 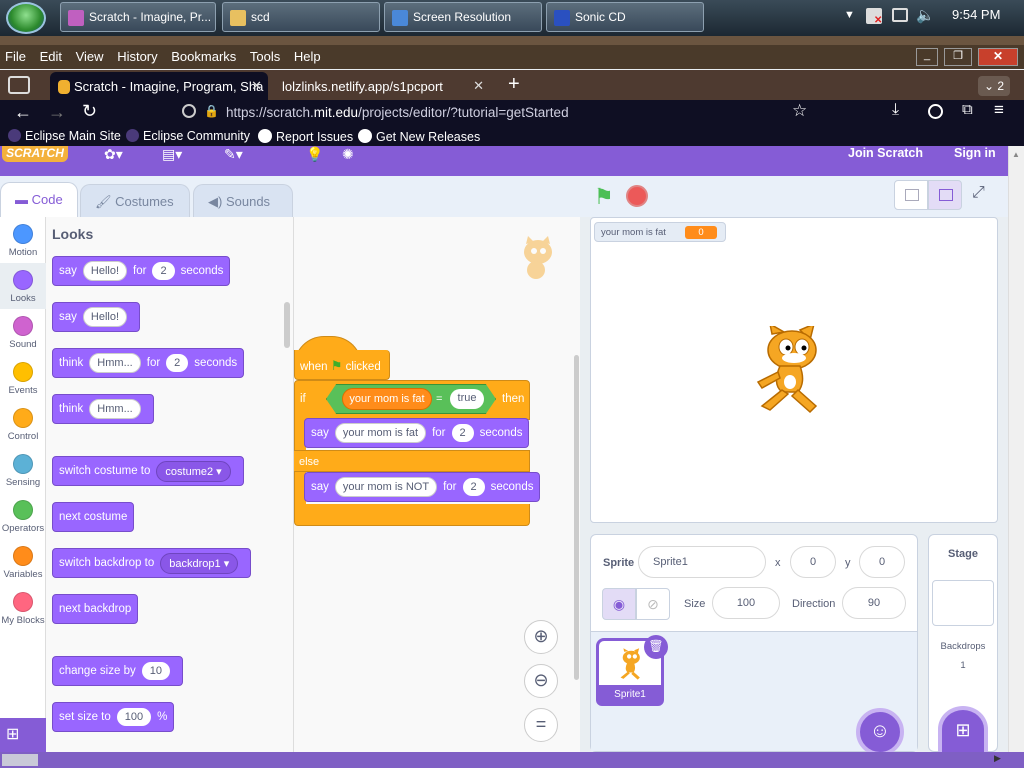 I want to click on restore-button: ❐, so click(x=958, y=57).